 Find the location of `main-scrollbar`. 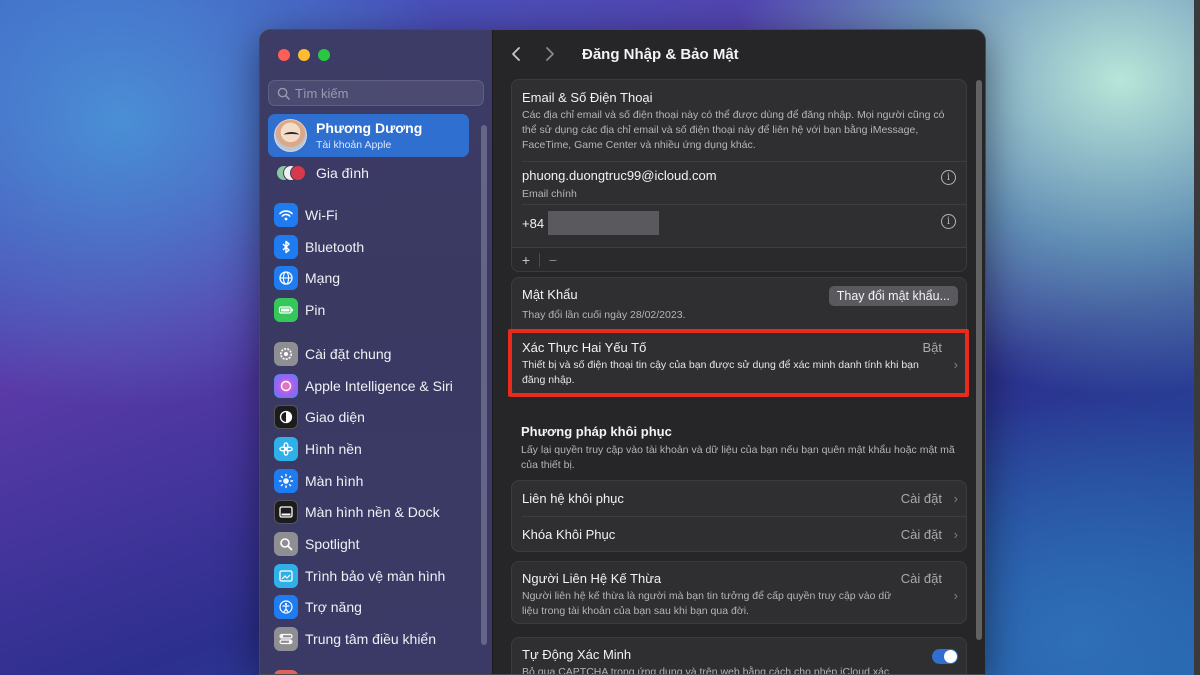

main-scrollbar is located at coordinates (979, 360).